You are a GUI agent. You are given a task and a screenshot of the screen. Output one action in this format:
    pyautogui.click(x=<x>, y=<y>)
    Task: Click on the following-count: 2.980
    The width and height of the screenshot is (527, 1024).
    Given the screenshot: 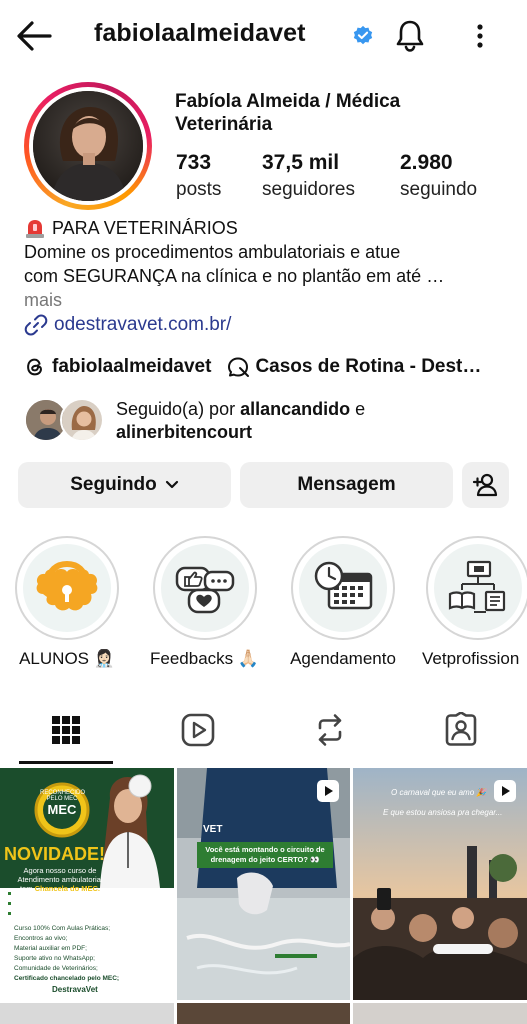 What is the action you would take?
    pyautogui.click(x=426, y=162)
    